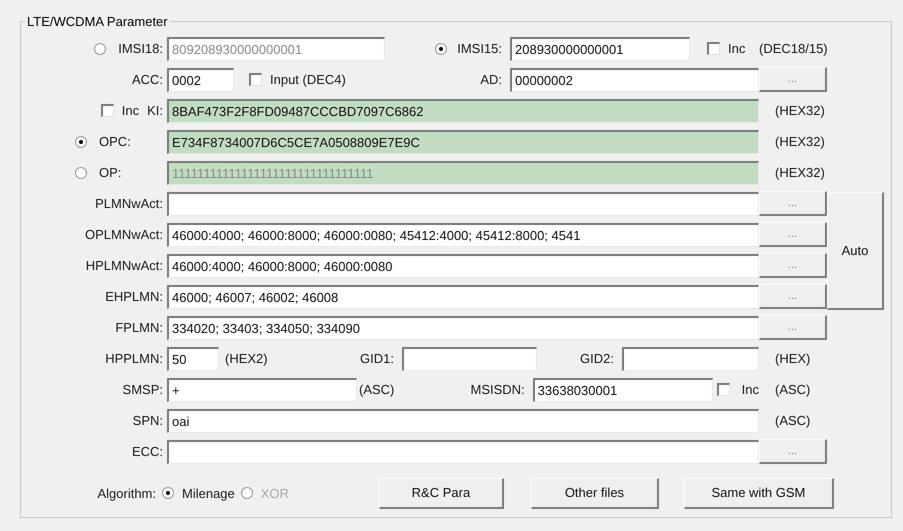 The height and width of the screenshot is (531, 903). What do you see at coordinates (463, 420) in the screenshot?
I see `spn-field: oai` at bounding box center [463, 420].